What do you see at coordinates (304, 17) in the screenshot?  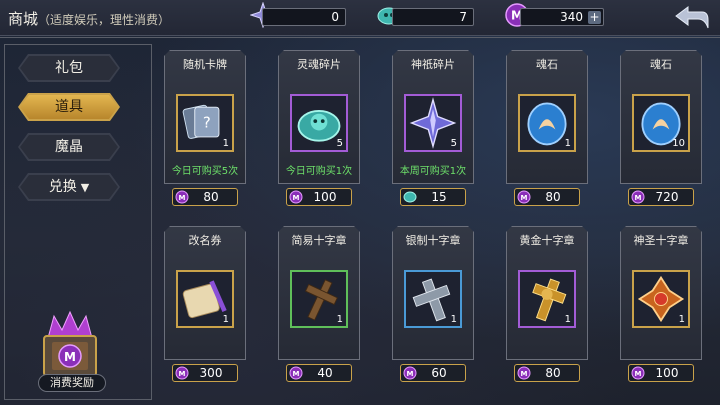 I see `resource-star-shard: 0` at bounding box center [304, 17].